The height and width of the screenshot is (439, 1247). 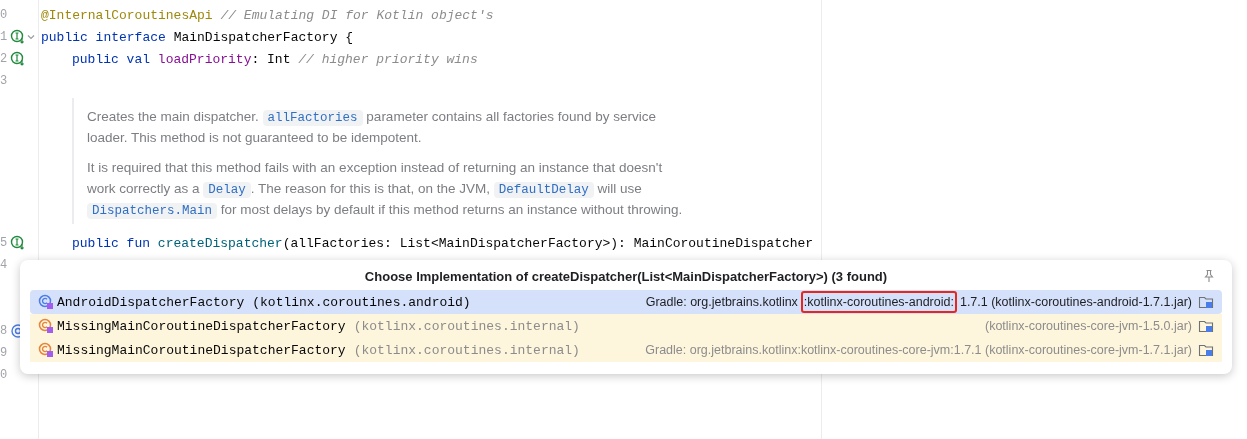 What do you see at coordinates (442, 243) in the screenshot?
I see `code-line: public fun createDispatcher(allFactories: List<MainDispatcherFactory>): MainCoroutineDispatcher` at bounding box center [442, 243].